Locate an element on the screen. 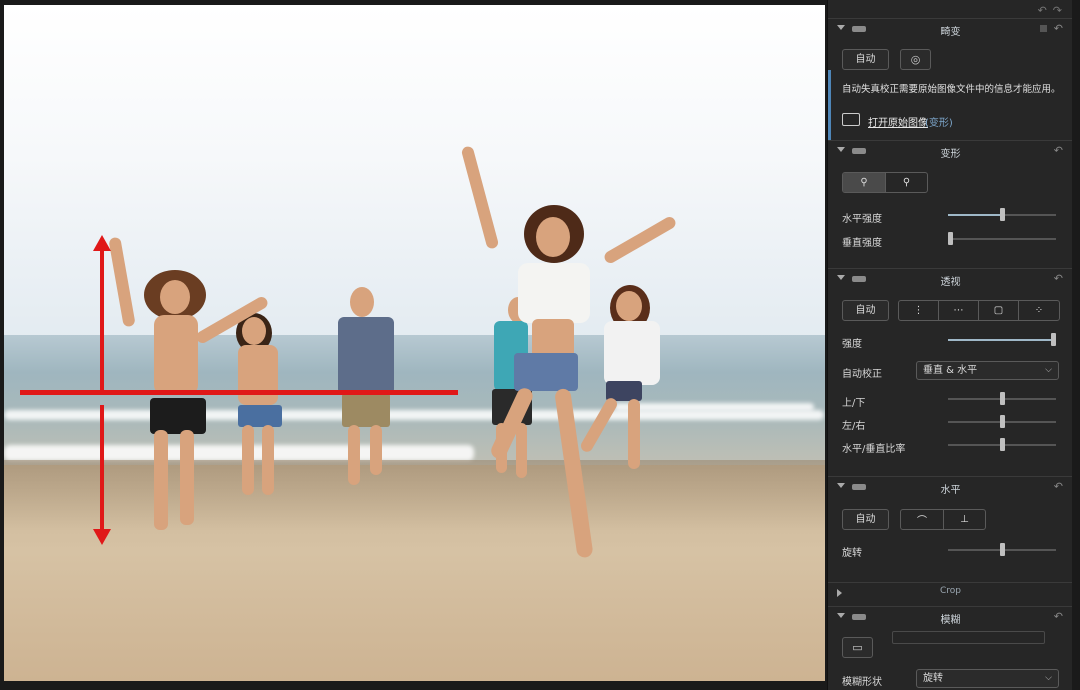 The image size is (1080, 690). blur-preset-button: ▭ is located at coordinates (857, 647).